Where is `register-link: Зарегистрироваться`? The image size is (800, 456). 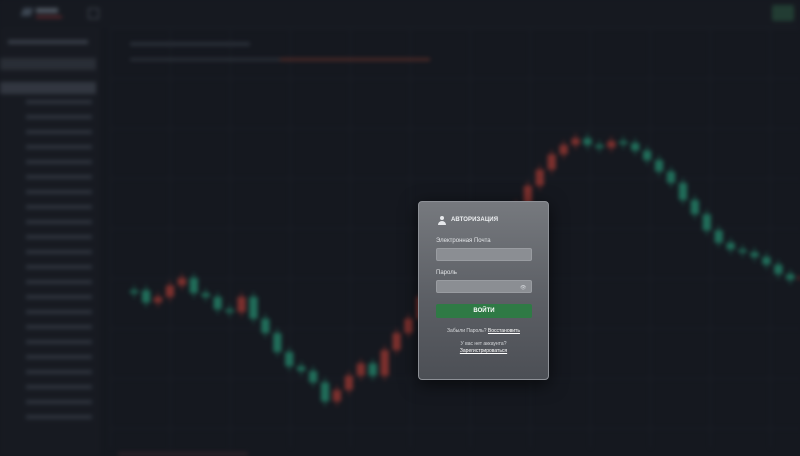 register-link: Зарегистрироваться is located at coordinates (483, 351).